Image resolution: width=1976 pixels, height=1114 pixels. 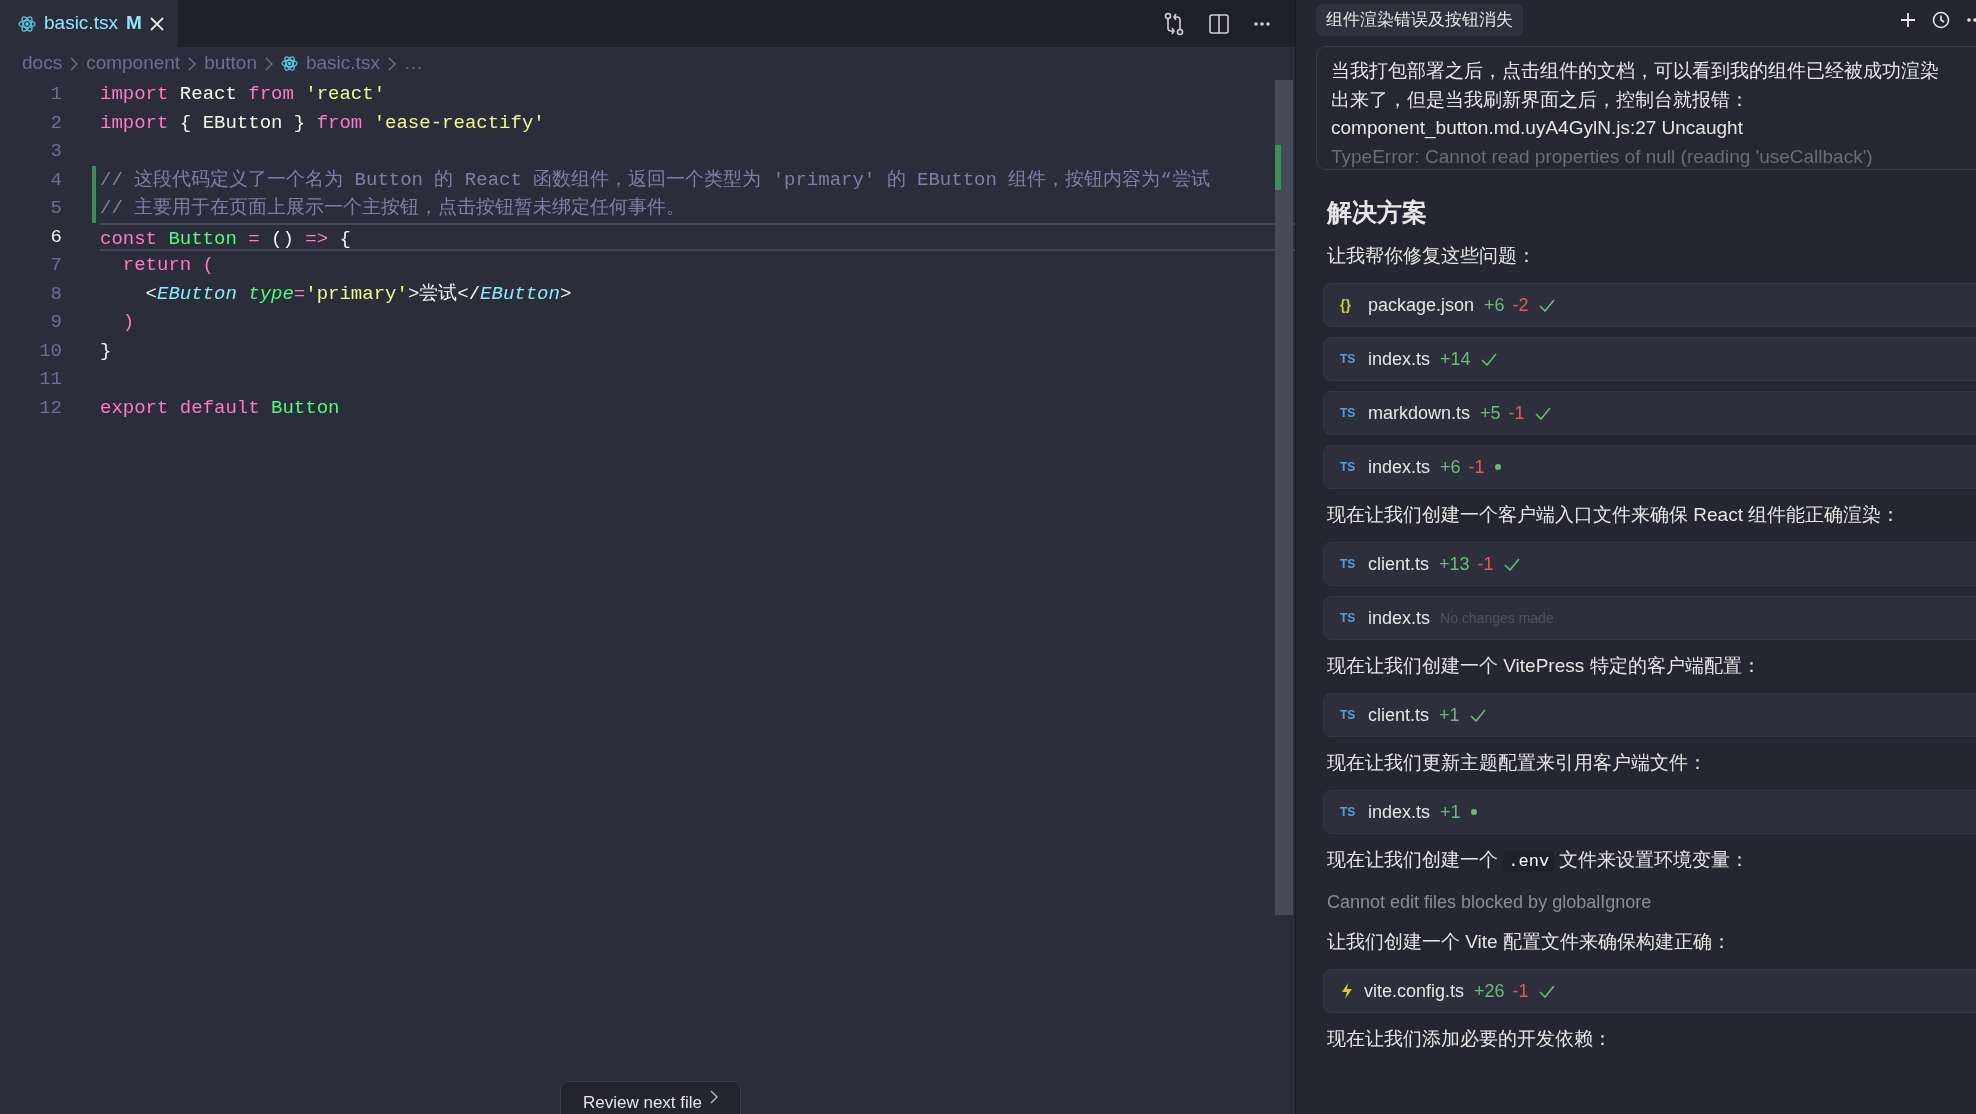 I want to click on code-line: // 主要用于在页面上展示一个主按钮，点击按钮暂未绑定任何事件。, so click(x=393, y=208).